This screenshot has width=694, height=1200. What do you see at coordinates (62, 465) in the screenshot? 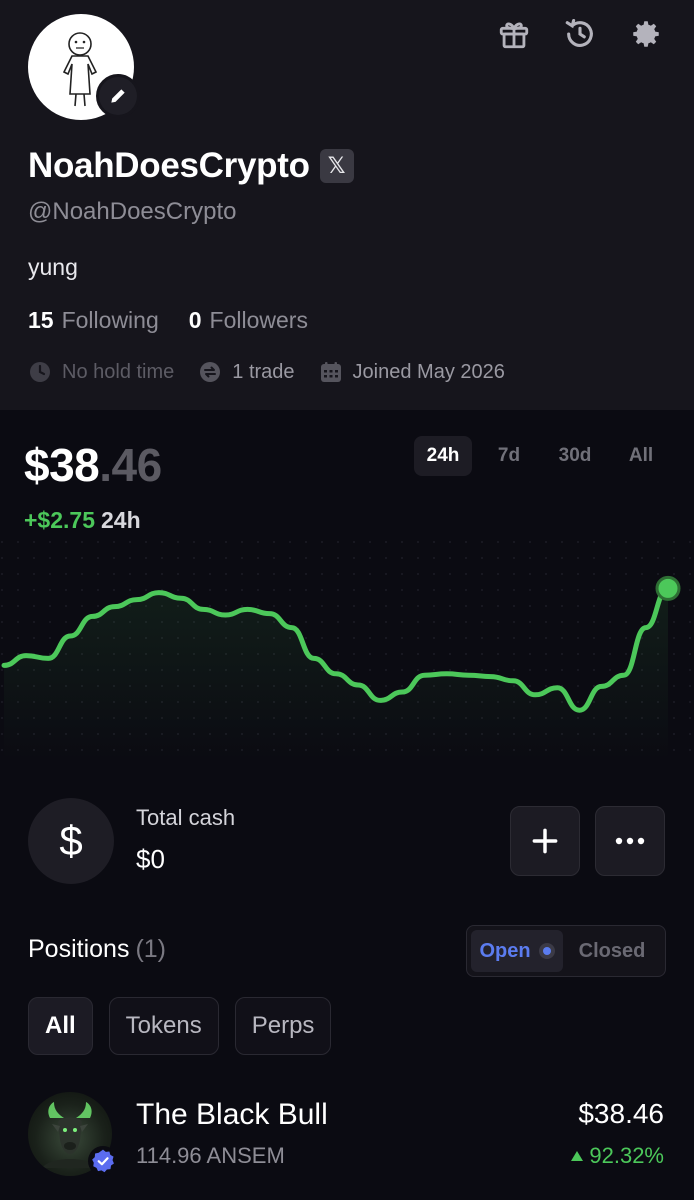
I see `balance-whole: $38` at bounding box center [62, 465].